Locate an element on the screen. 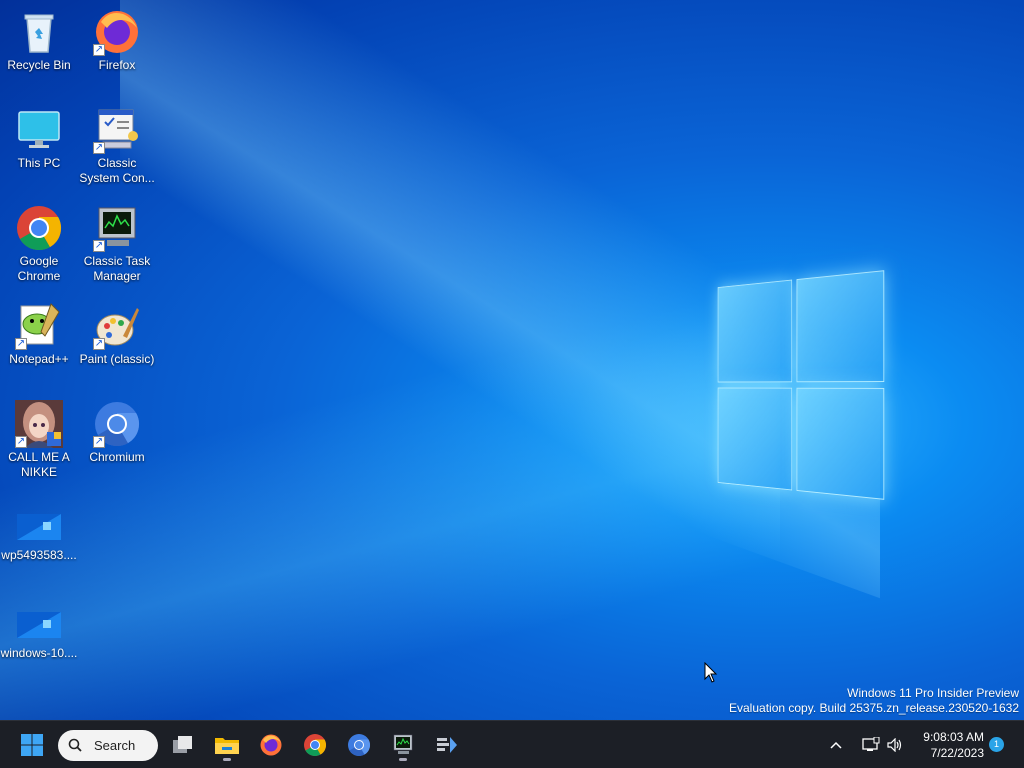 Image resolution: width=1024 pixels, height=768 pixels. taskbar-clock: 9:08:03 AM 7/22/2023 is located at coordinates (946, 745).